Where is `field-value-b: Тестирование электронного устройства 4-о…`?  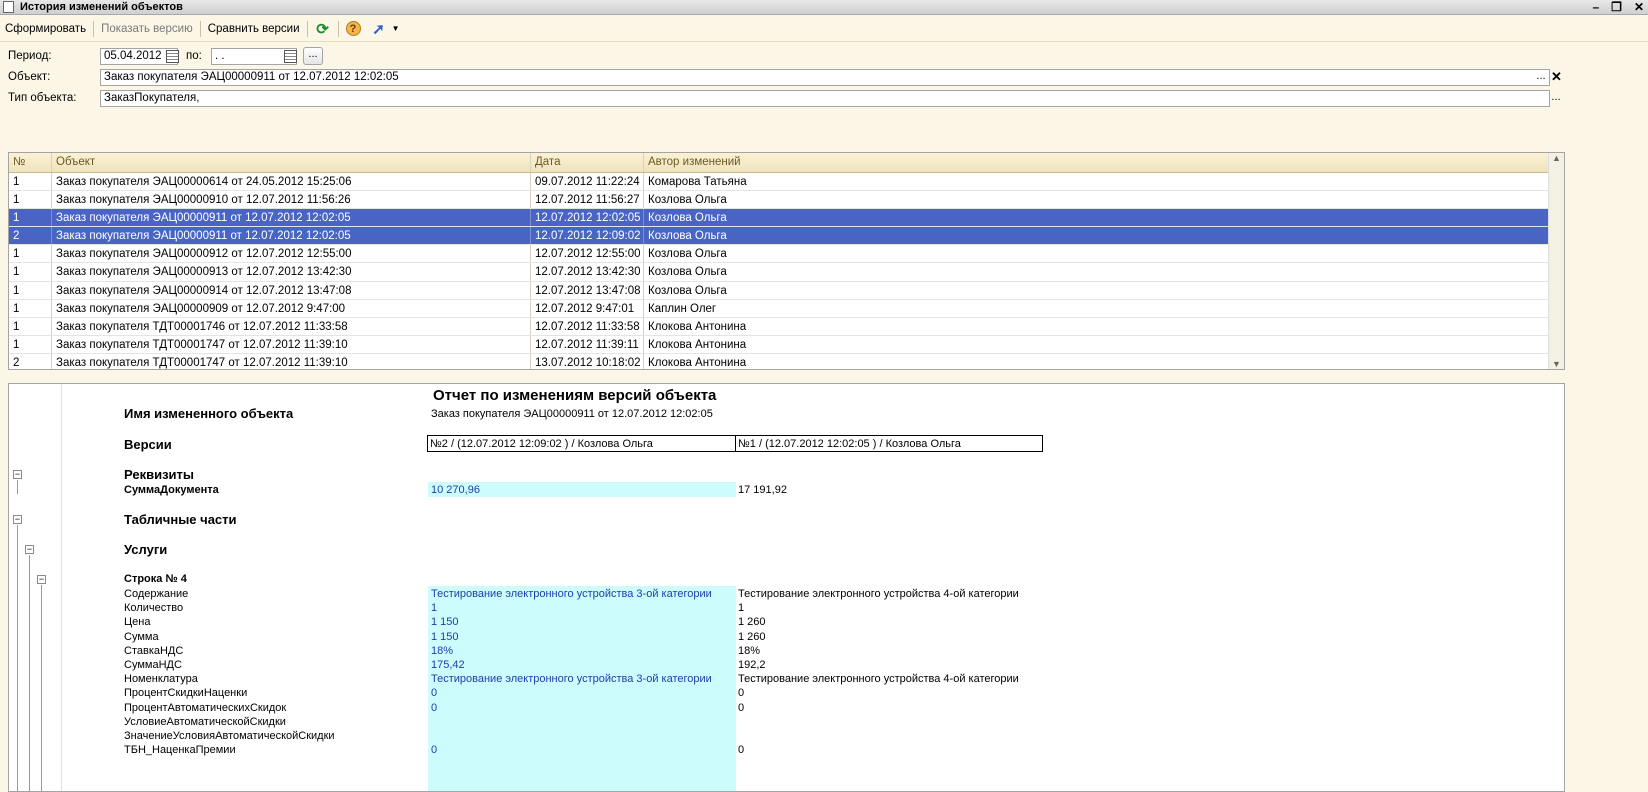
field-value-b: Тестирование электронного устройства 4-о… is located at coordinates (878, 679).